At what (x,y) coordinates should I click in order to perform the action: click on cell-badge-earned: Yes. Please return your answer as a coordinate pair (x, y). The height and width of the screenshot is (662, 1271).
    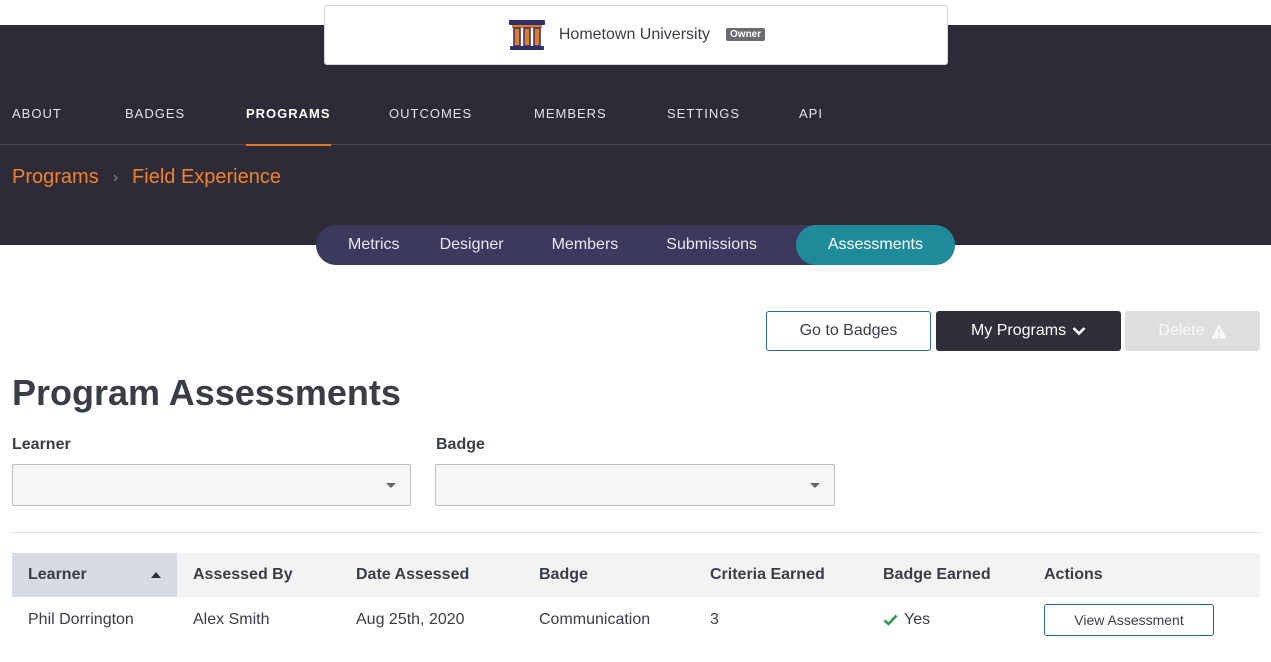
    Looking at the image, I should click on (947, 620).